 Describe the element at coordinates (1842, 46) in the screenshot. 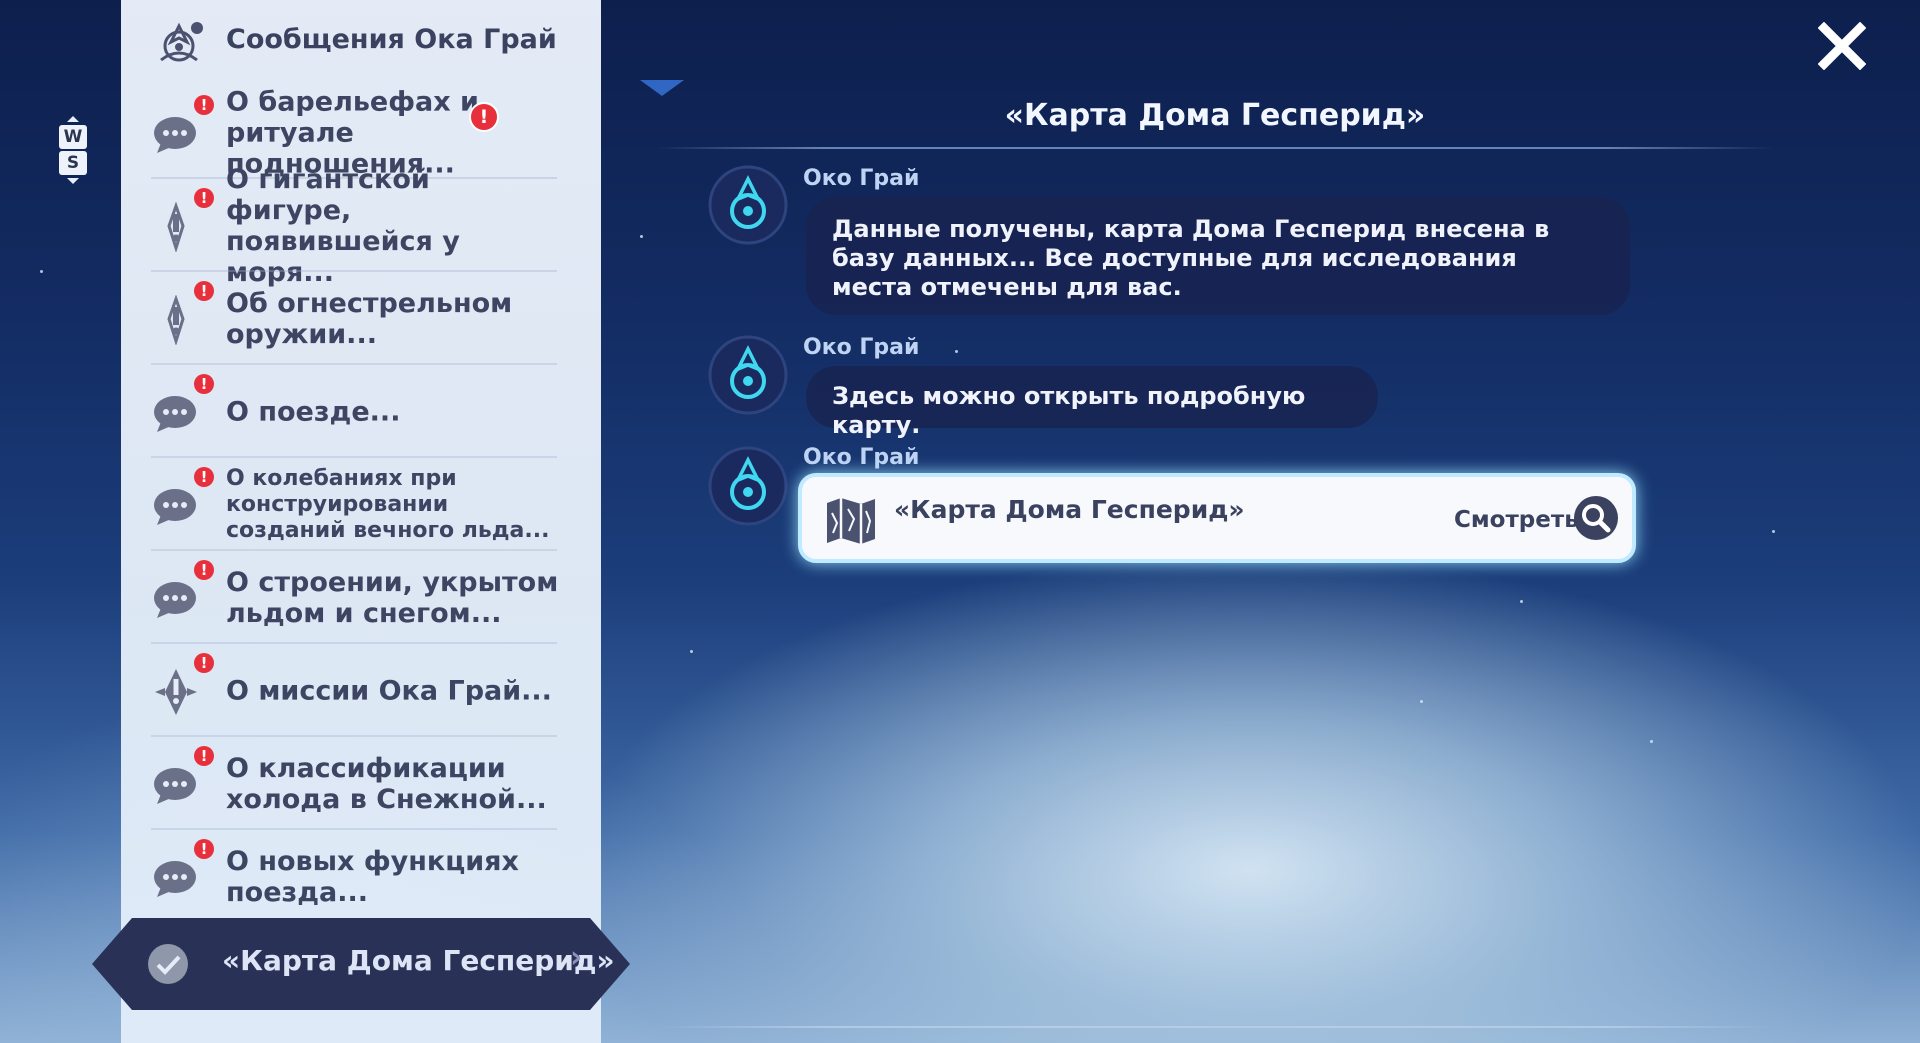

I see `close-icon` at that location.